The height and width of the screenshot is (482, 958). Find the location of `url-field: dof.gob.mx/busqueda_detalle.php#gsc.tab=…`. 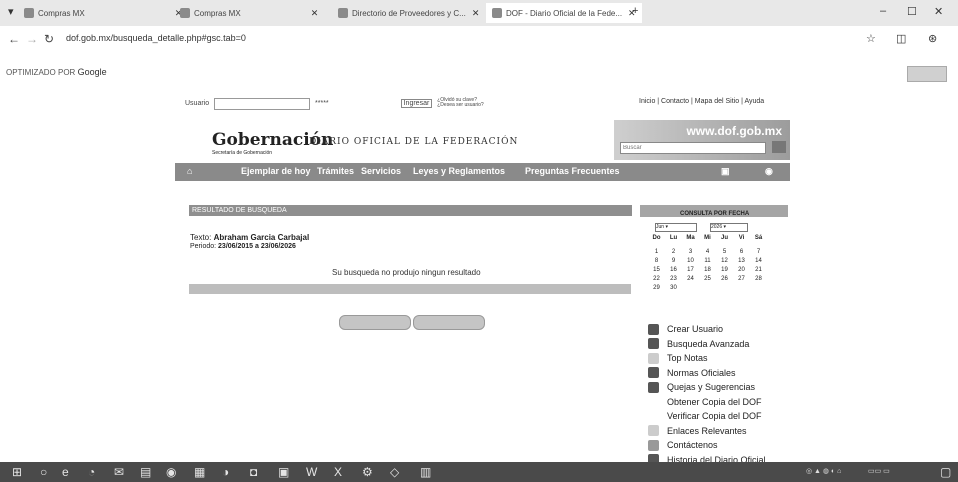

url-field: dof.gob.mx/busqueda_detalle.php#gsc.tab=… is located at coordinates (156, 38).